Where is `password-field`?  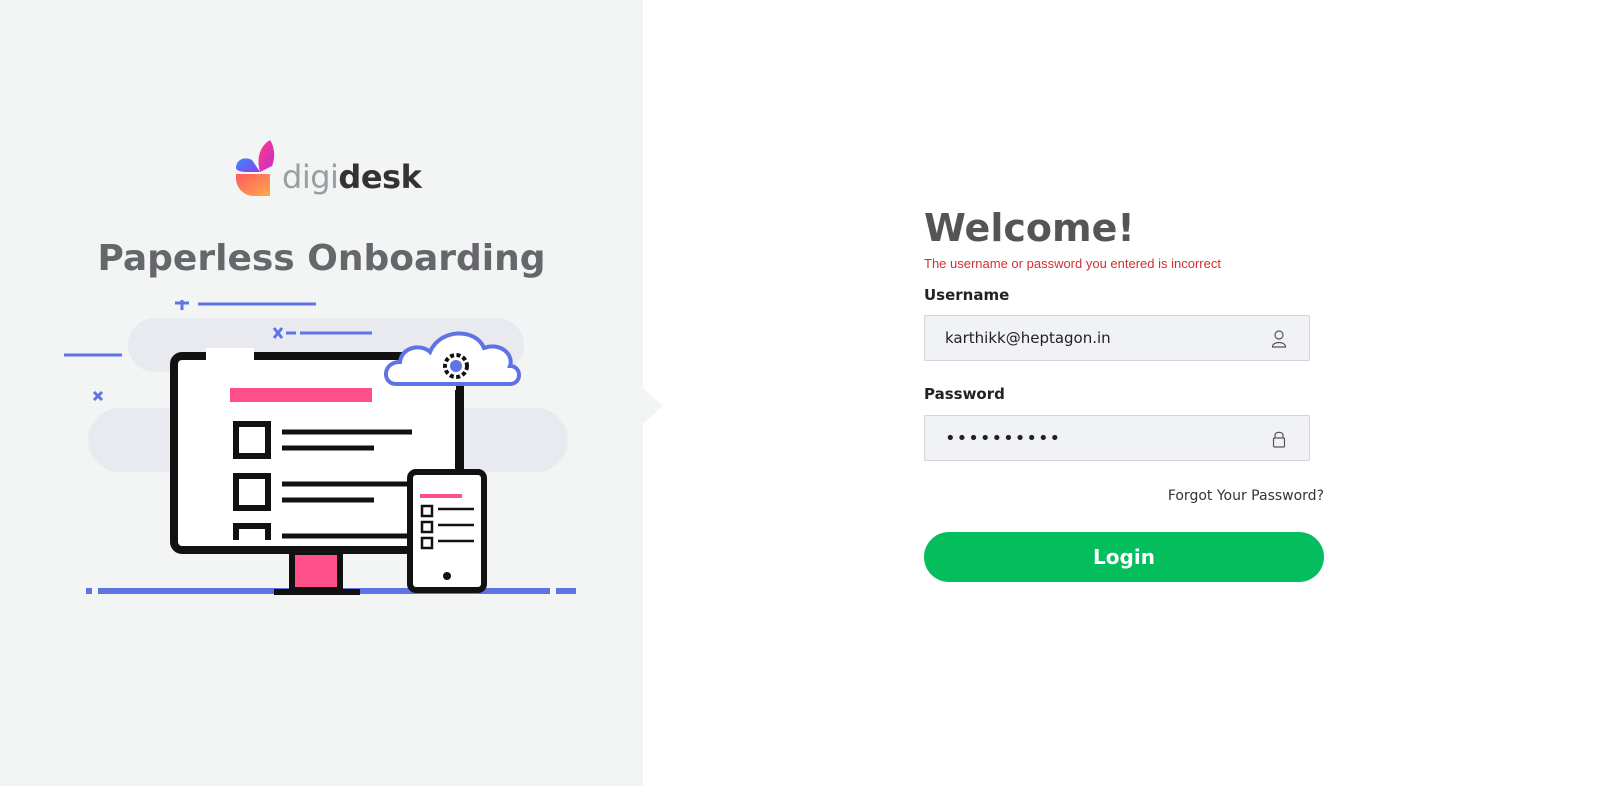 password-field is located at coordinates (1117, 438).